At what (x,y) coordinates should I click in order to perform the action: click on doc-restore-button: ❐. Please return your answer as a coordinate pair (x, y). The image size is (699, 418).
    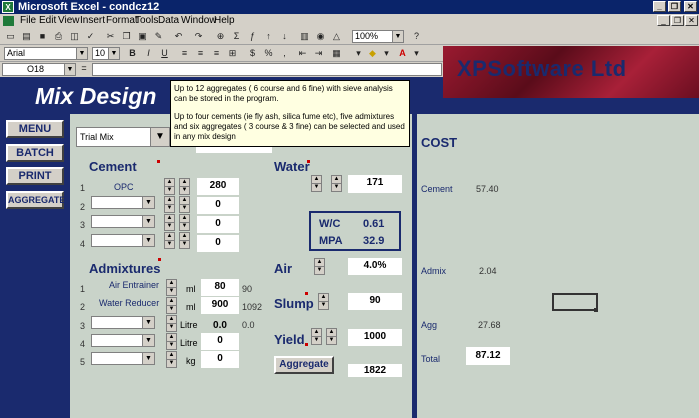
    Looking at the image, I should click on (677, 20).